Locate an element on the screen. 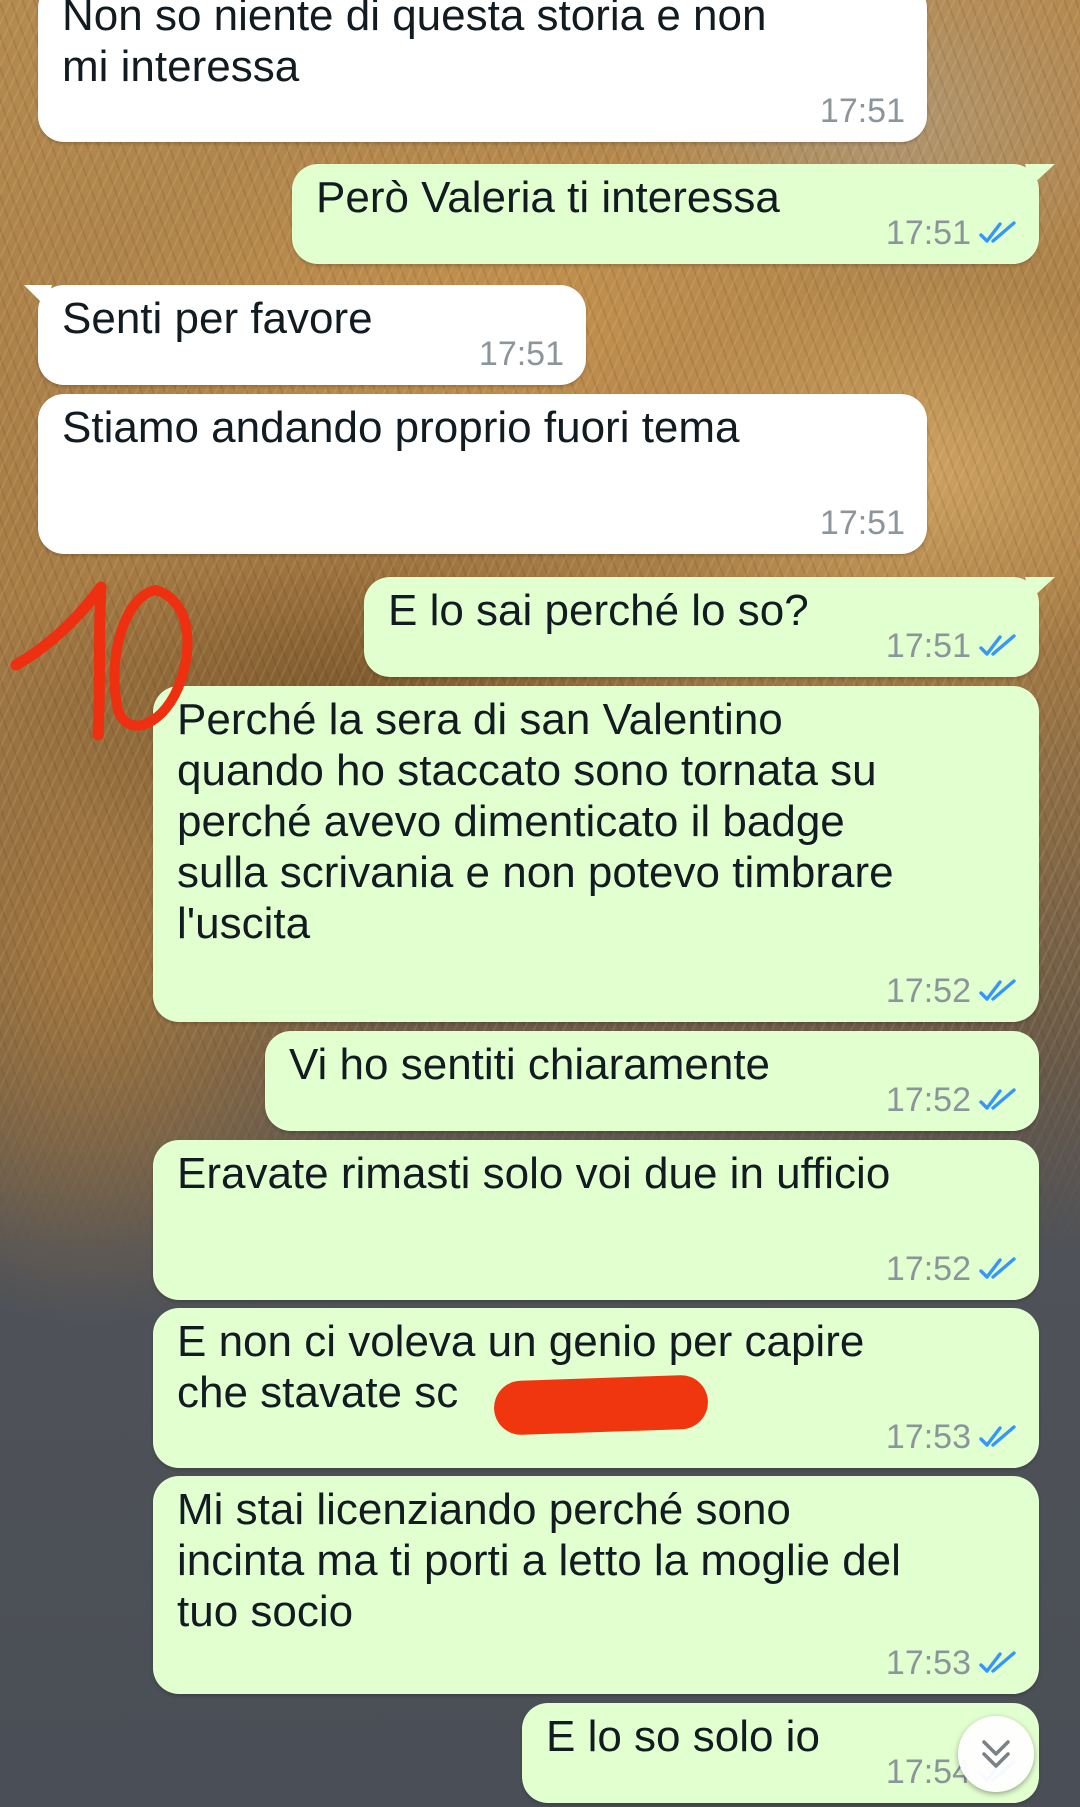 The image size is (1080, 1807). double-chevron-down-icon is located at coordinates (996, 1754).